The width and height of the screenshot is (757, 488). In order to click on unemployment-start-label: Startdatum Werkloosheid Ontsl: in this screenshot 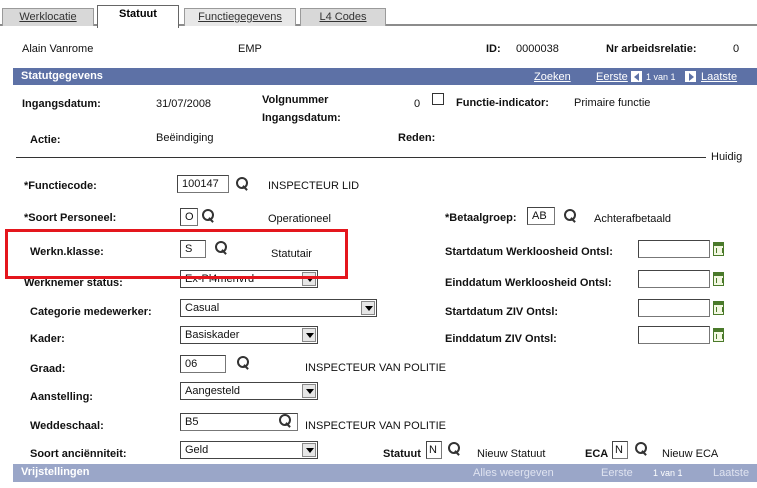, I will do `click(529, 252)`.